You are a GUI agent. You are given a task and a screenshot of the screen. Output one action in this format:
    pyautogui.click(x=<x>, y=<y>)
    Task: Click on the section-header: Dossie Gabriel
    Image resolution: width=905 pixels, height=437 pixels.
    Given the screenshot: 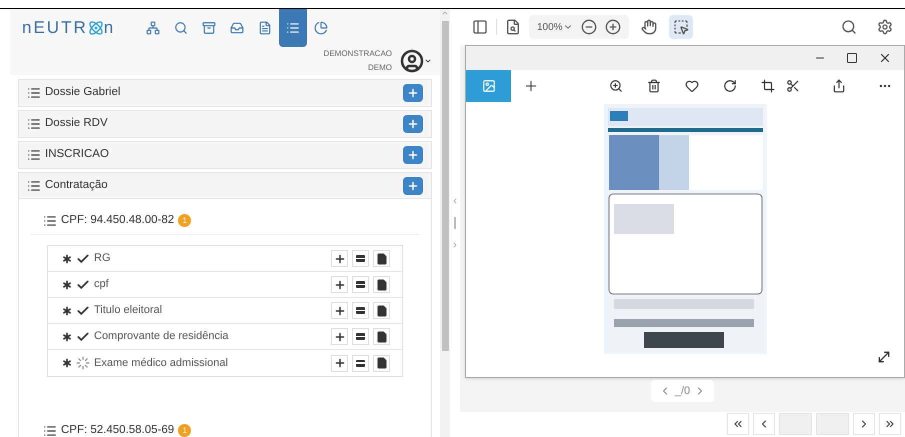 What is the action you would take?
    pyautogui.click(x=225, y=93)
    